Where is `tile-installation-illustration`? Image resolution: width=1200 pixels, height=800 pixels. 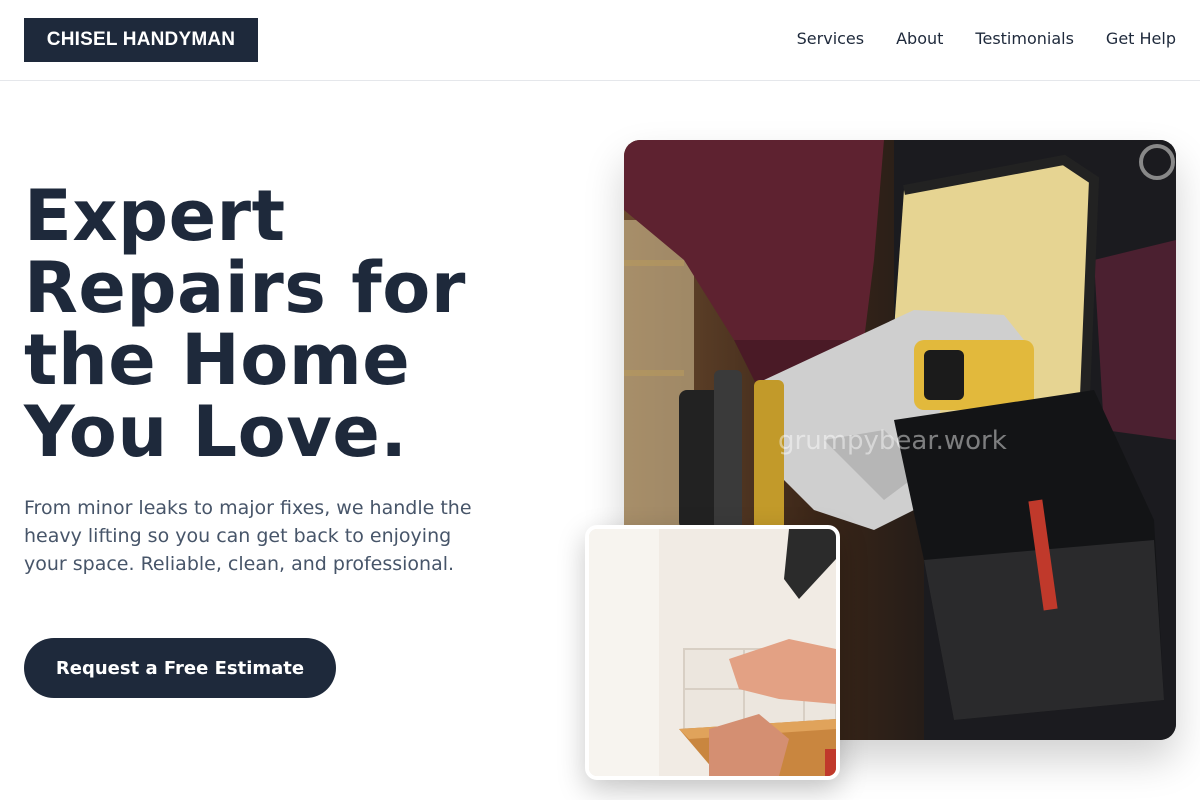
tile-installation-illustration is located at coordinates (712, 652).